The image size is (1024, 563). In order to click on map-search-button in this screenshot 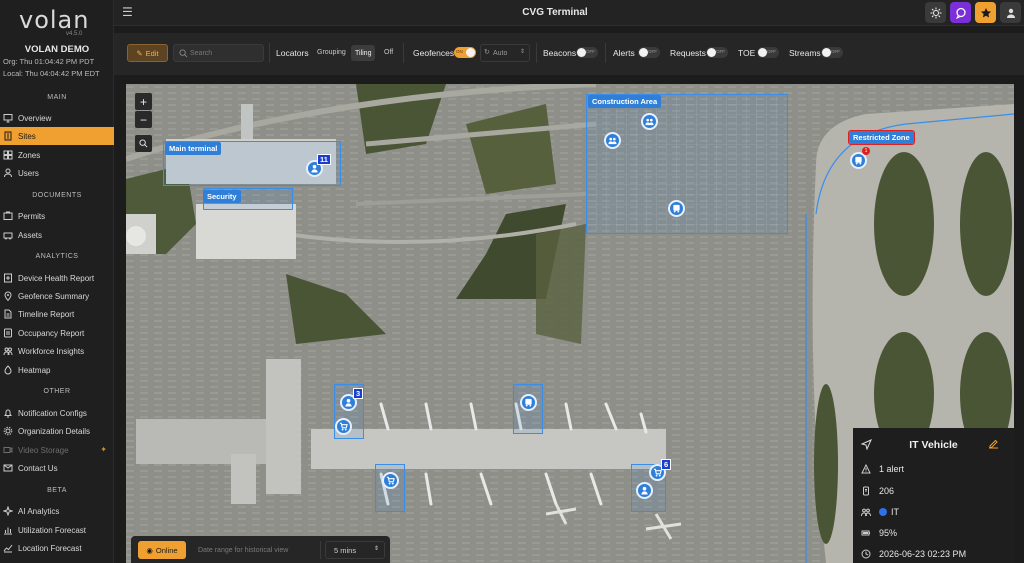, I will do `click(143, 143)`.